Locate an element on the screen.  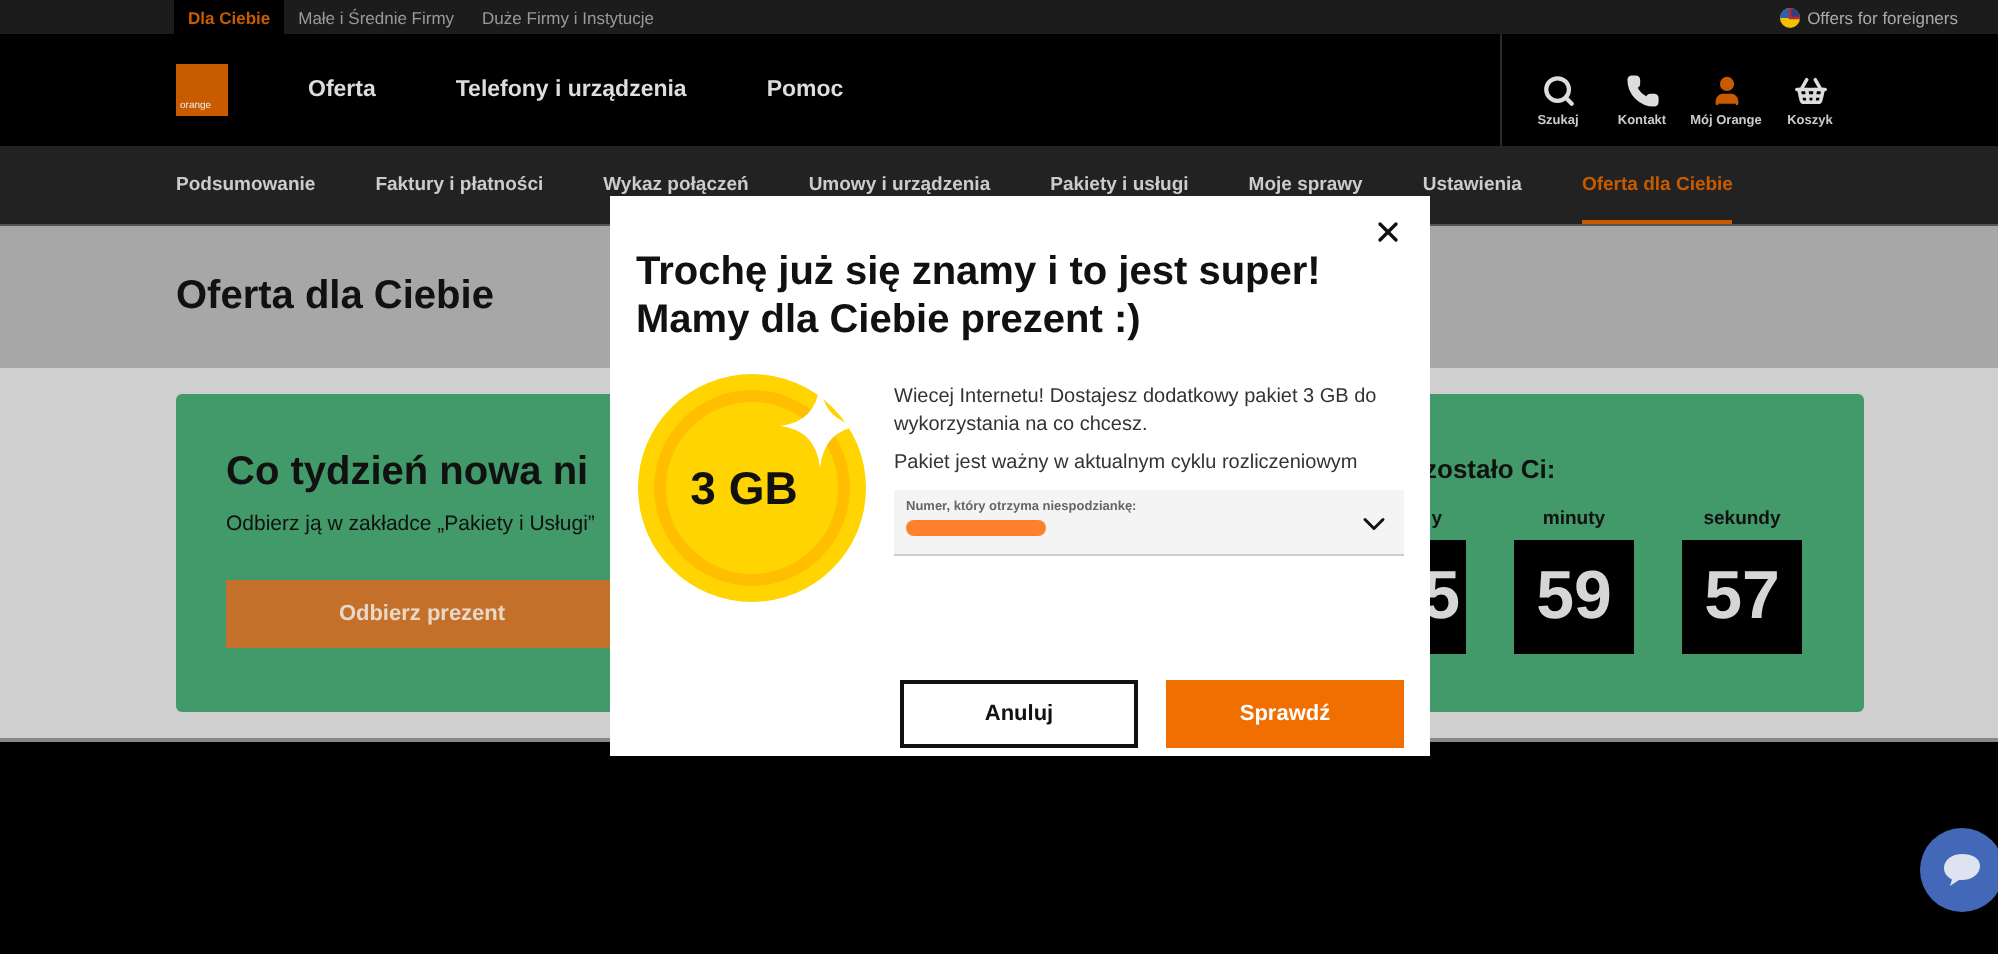
segment-tab: Dla Ciebie is located at coordinates (229, 17).